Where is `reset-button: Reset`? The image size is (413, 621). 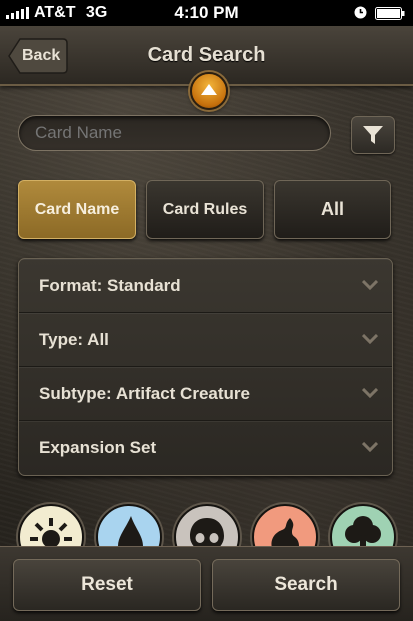 reset-button: Reset is located at coordinates (107, 585).